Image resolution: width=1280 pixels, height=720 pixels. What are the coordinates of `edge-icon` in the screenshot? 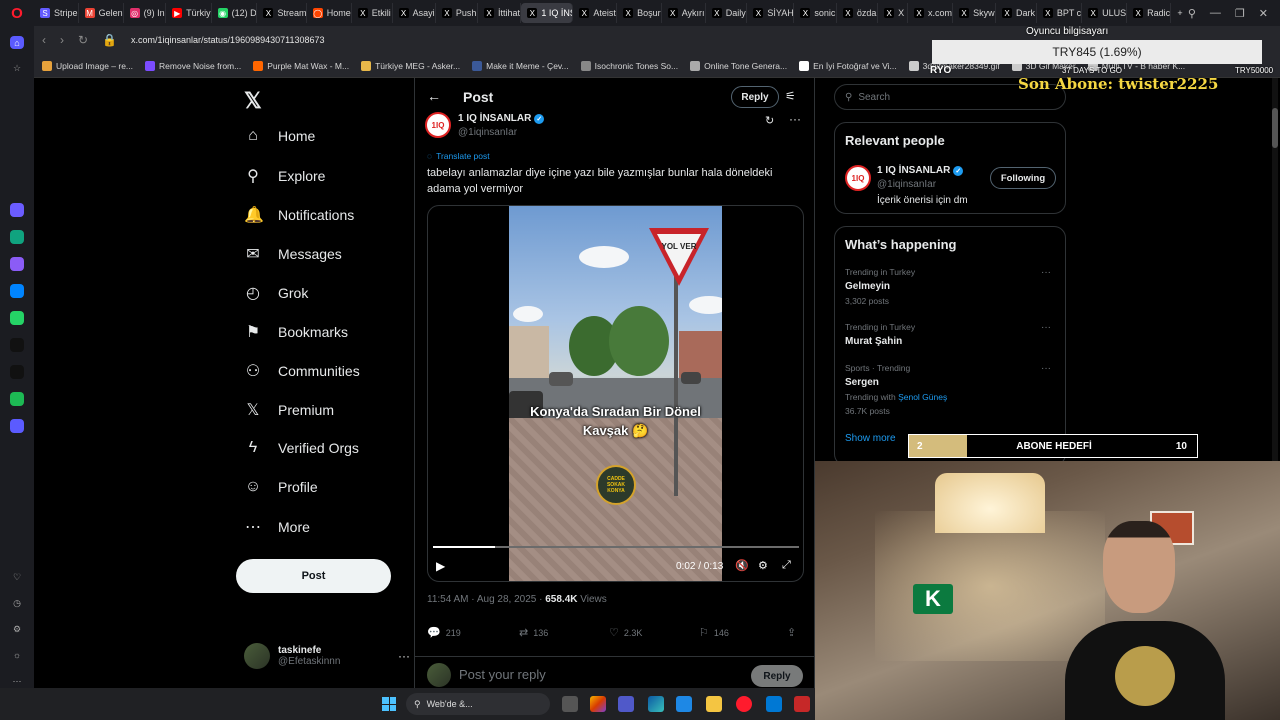 It's located at (656, 704).